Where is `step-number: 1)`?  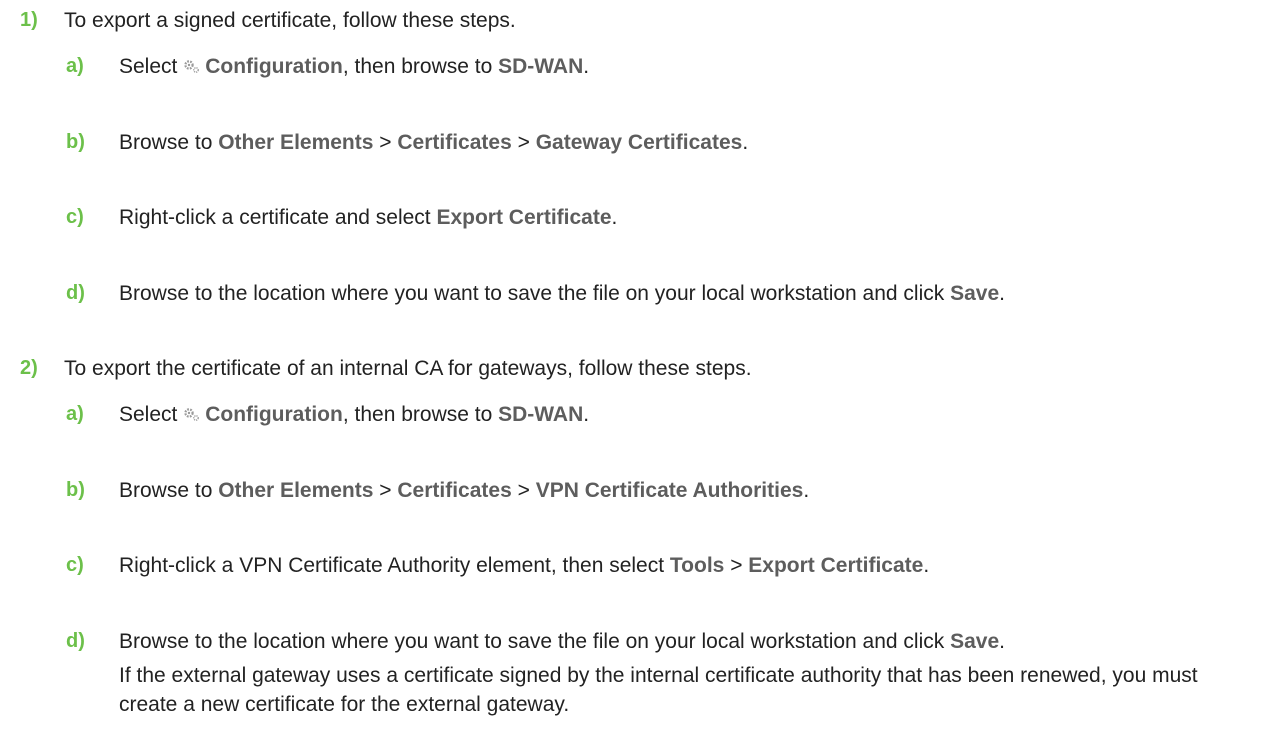
step-number: 1) is located at coordinates (29, 20).